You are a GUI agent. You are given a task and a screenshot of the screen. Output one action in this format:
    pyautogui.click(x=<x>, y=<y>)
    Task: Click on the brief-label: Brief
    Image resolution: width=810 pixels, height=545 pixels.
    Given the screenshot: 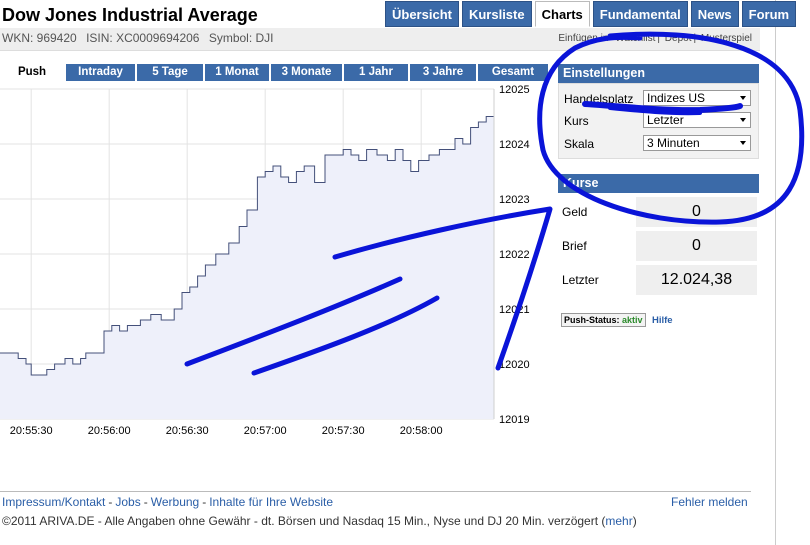 What is the action you would take?
    pyautogui.click(x=574, y=246)
    